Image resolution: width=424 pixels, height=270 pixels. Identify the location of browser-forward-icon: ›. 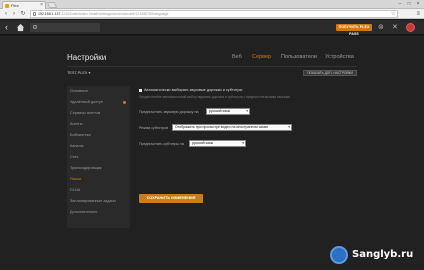
(14, 14).